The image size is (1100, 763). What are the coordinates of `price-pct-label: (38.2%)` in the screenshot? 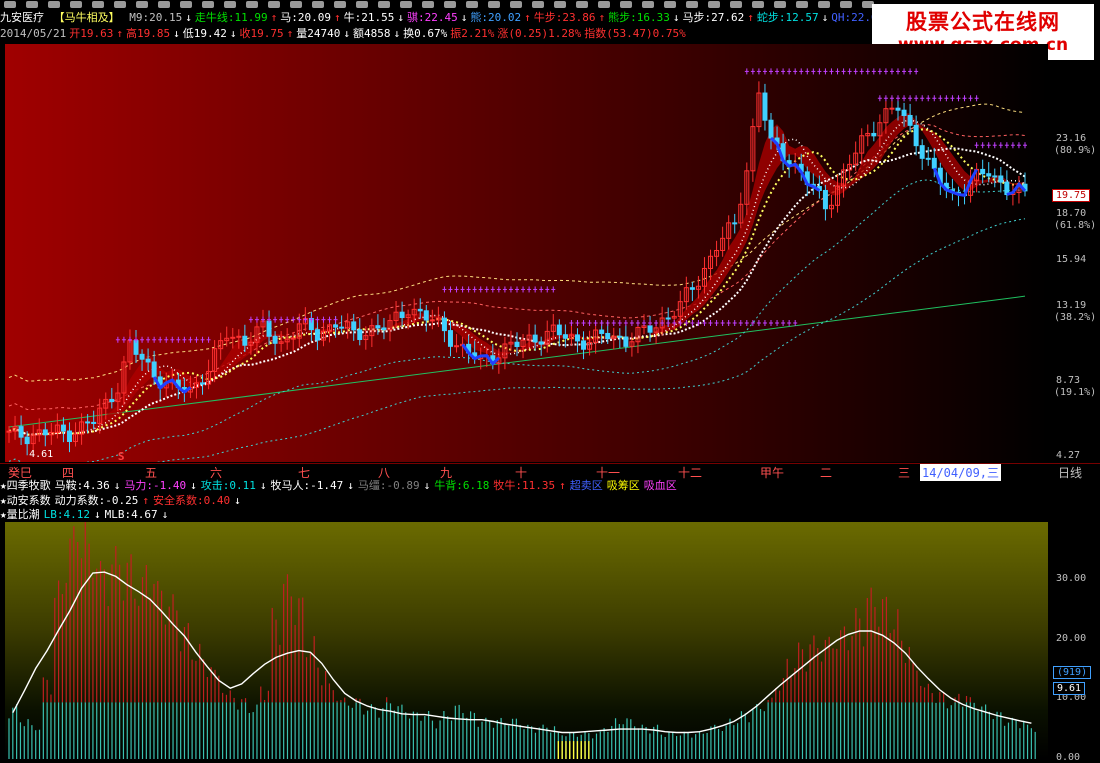 It's located at (1075, 318).